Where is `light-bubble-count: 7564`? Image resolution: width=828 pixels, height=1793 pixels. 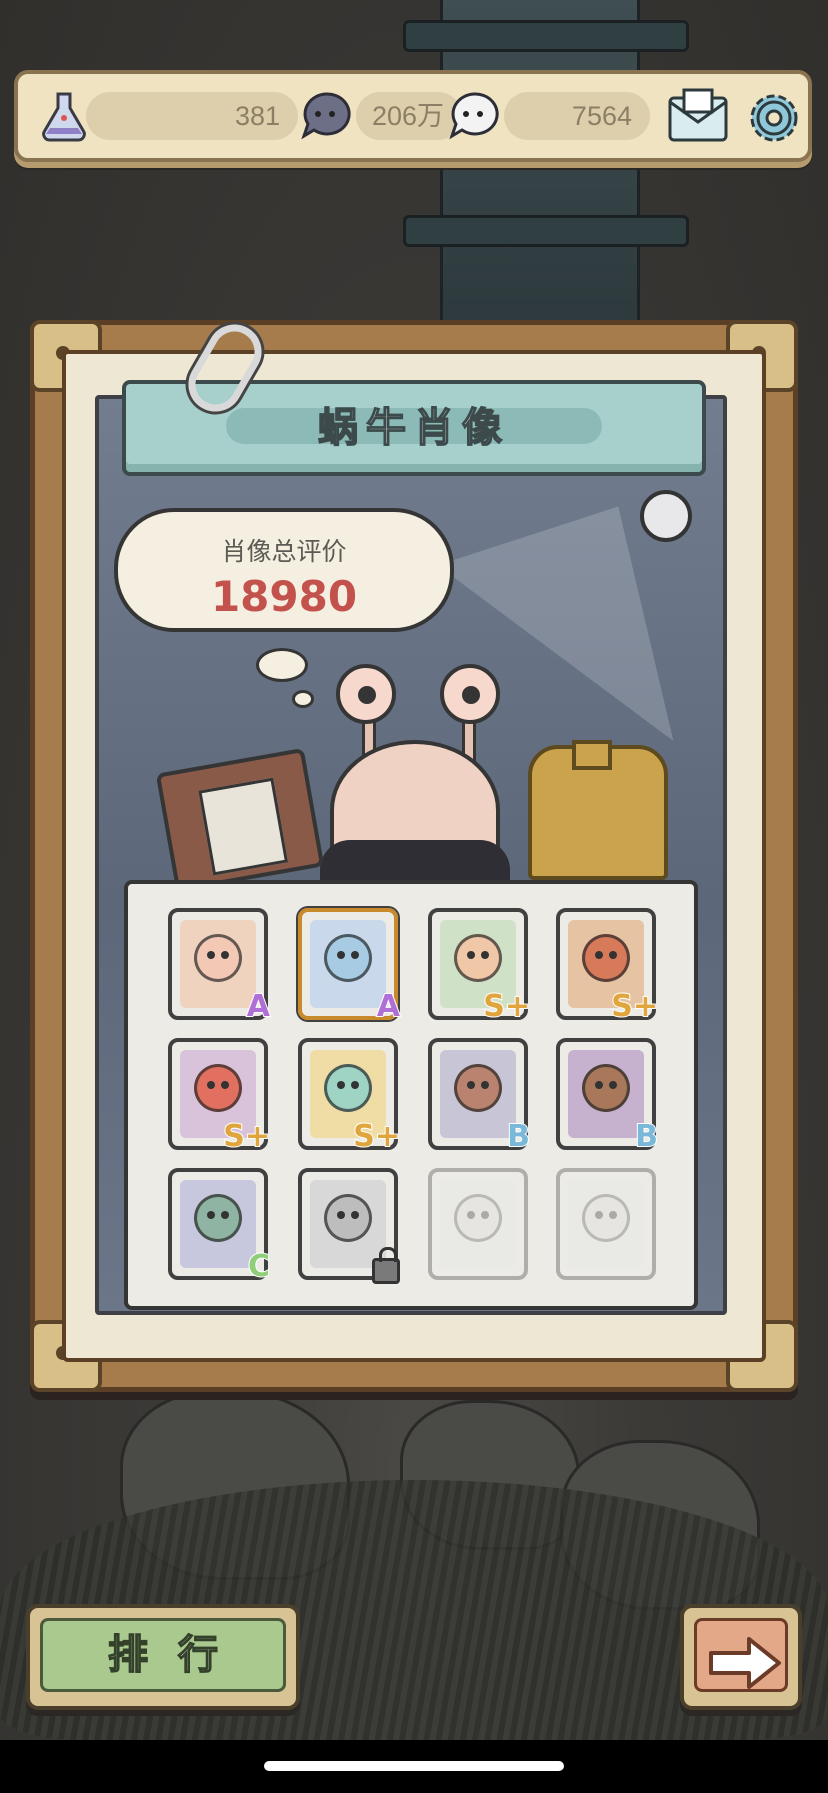
light-bubble-count: 7564 is located at coordinates (577, 116).